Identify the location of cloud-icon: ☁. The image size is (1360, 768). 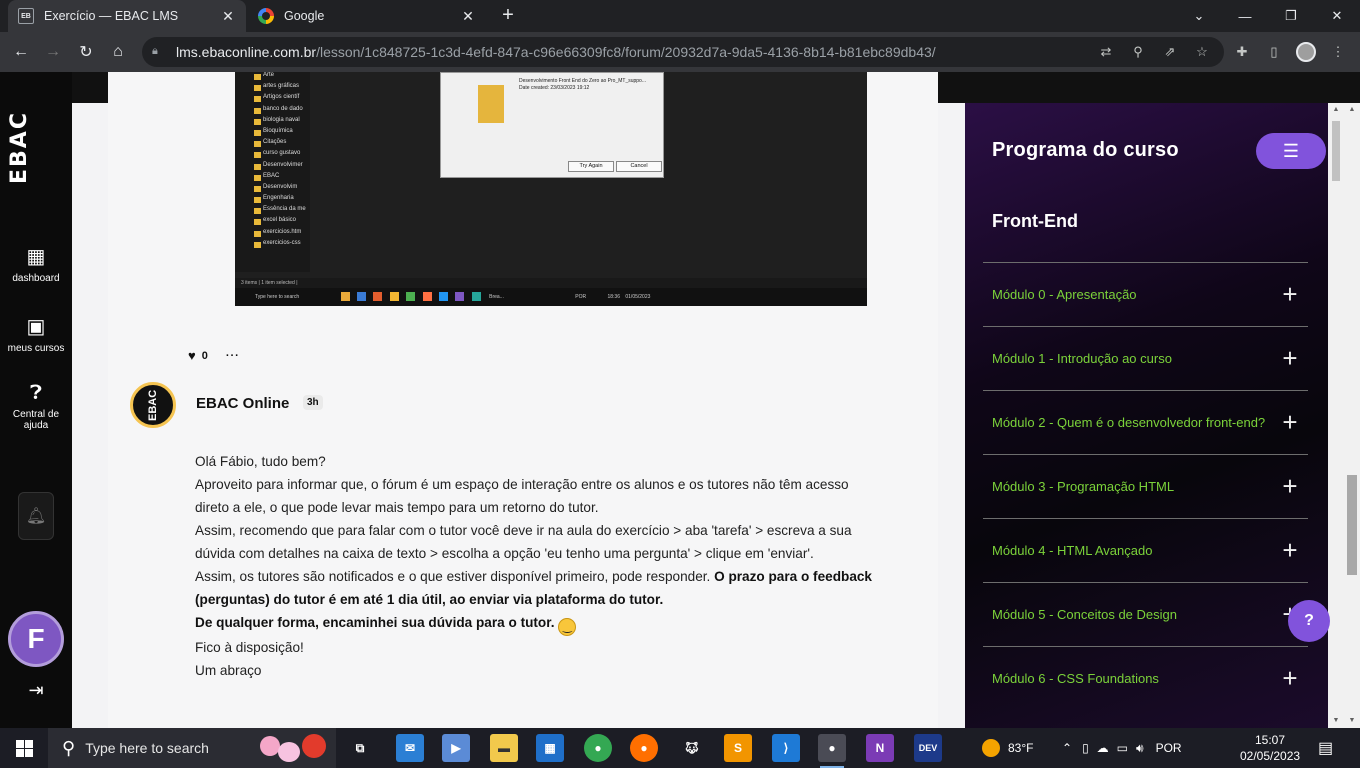
(1103, 748).